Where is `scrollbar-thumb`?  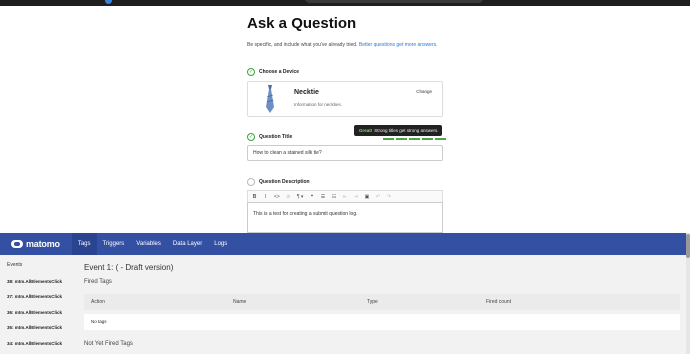 scrollbar-thumb is located at coordinates (688, 246).